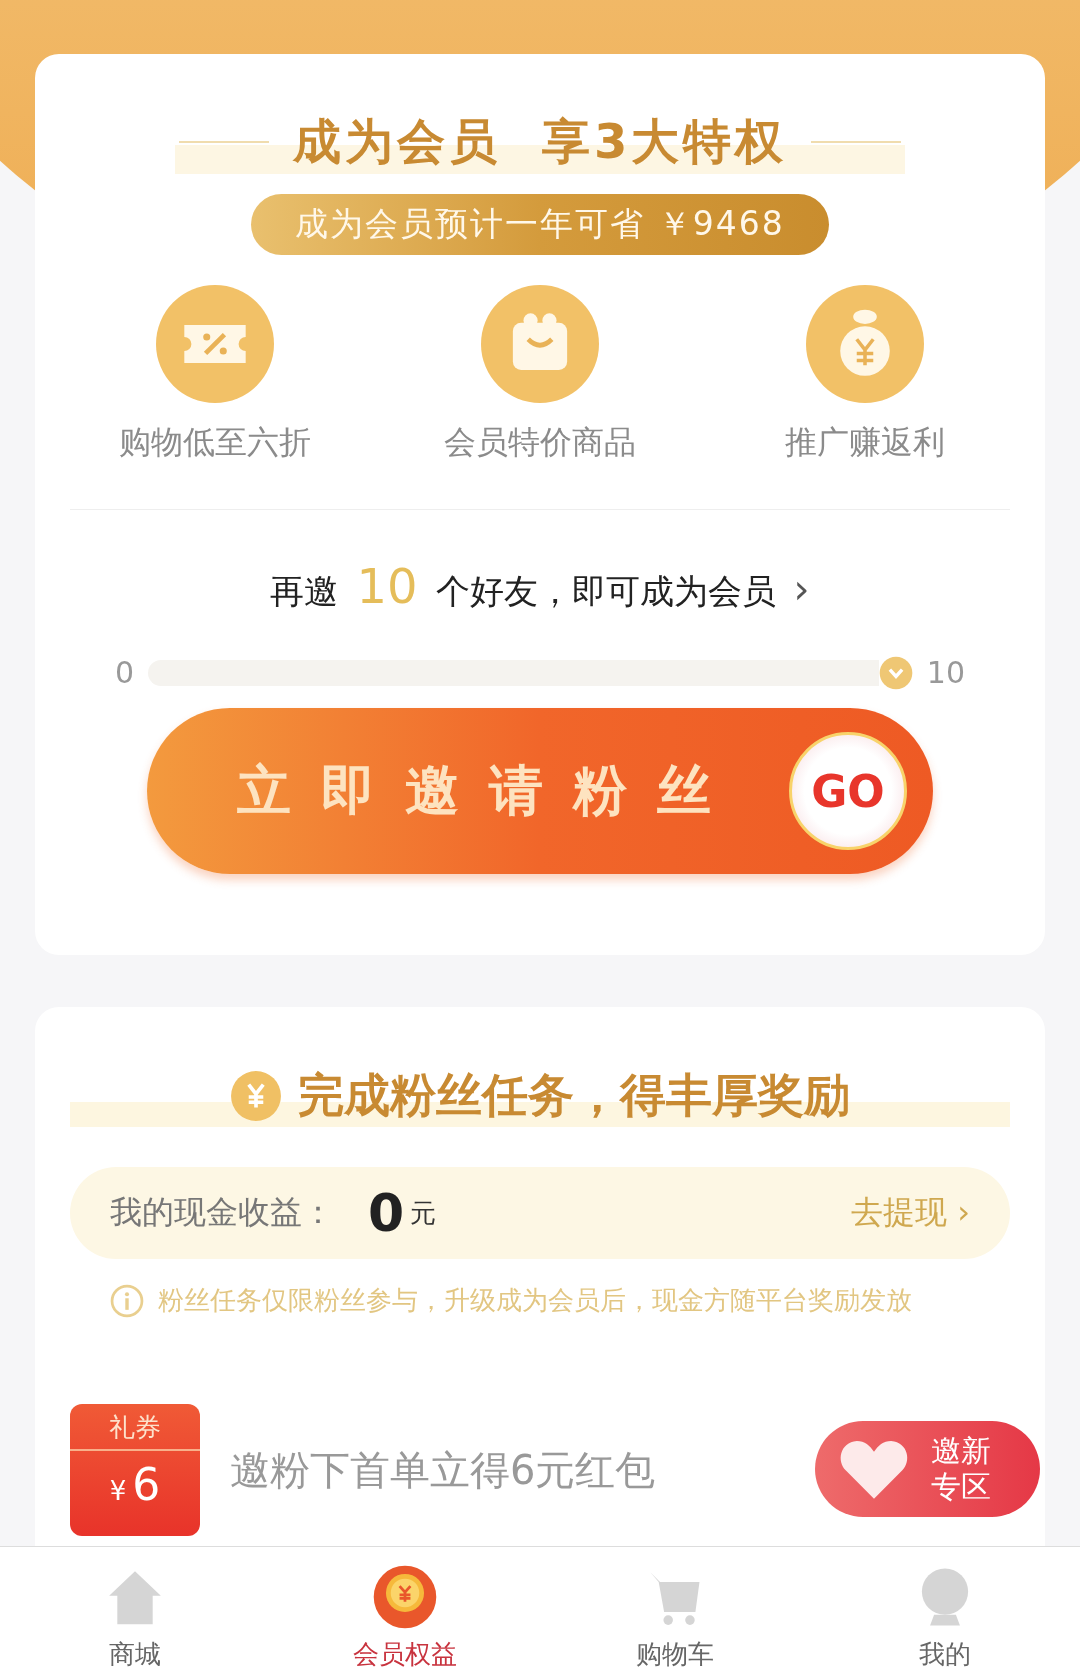 Image resolution: width=1080 pixels, height=1677 pixels. What do you see at coordinates (146, 1484) in the screenshot?
I see `coupon-value: 6` at bounding box center [146, 1484].